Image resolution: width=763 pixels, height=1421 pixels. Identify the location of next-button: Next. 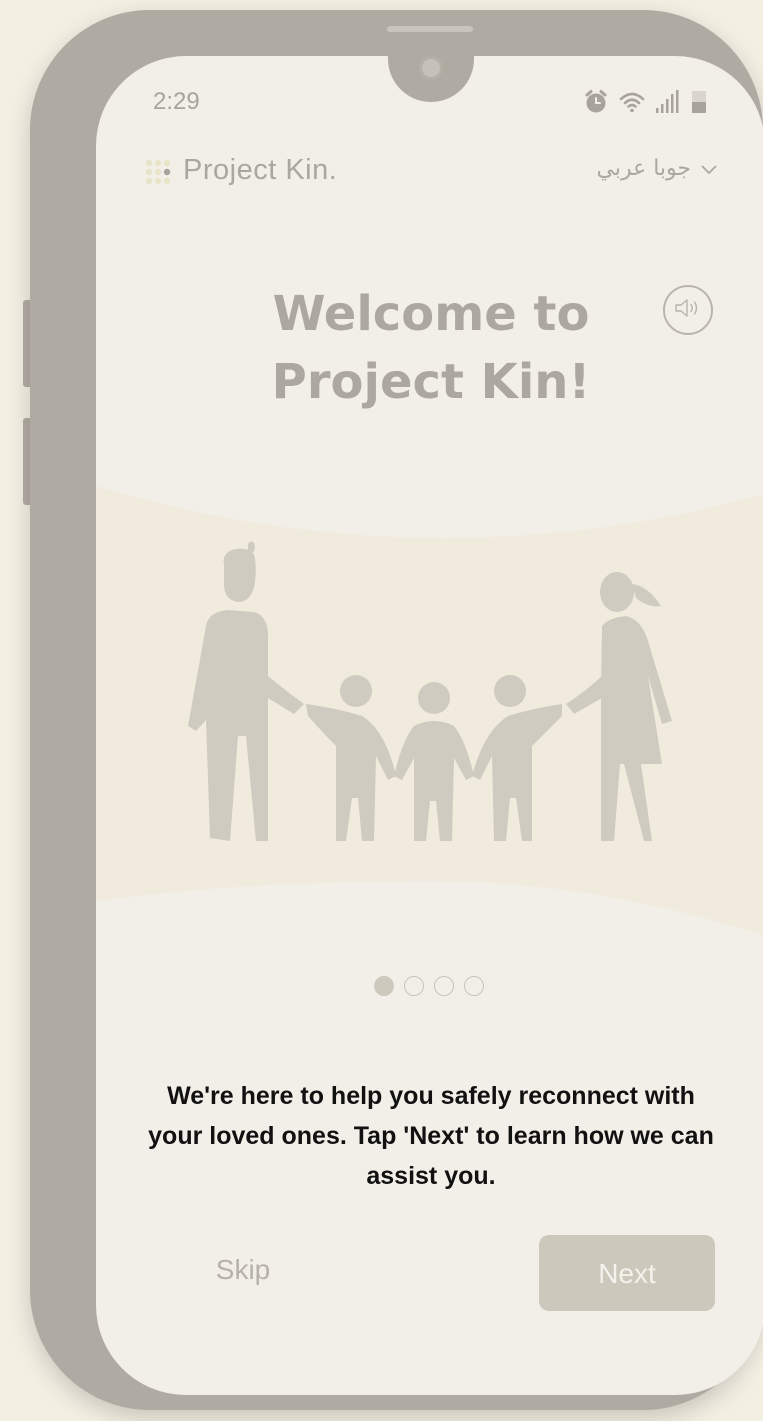
(627, 1273).